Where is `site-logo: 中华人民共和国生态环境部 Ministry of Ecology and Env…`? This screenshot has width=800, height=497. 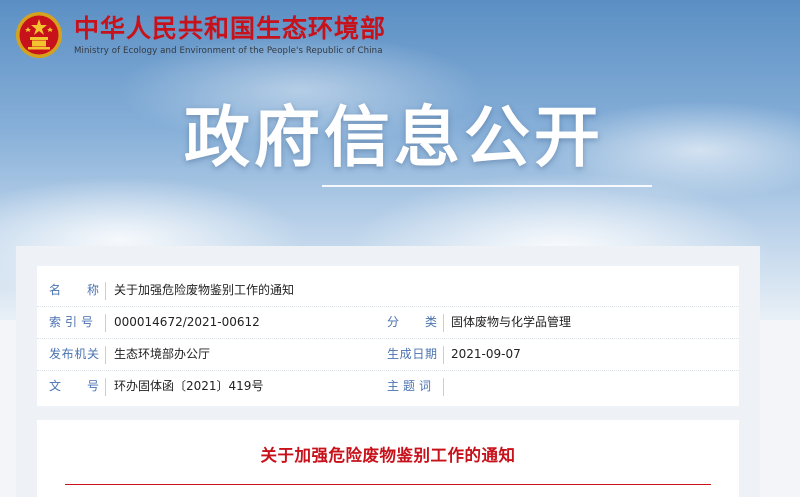
site-logo: 中华人民共和国生态环境部 Ministry of Ecology and Env… is located at coordinates (200, 35).